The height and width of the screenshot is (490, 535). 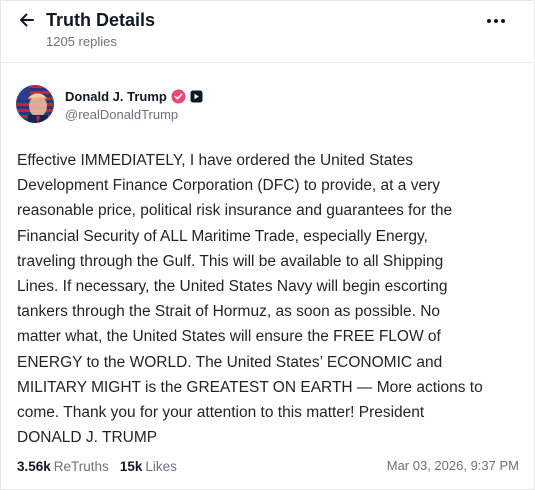 I want to click on more-horizontal-icon, so click(x=496, y=21).